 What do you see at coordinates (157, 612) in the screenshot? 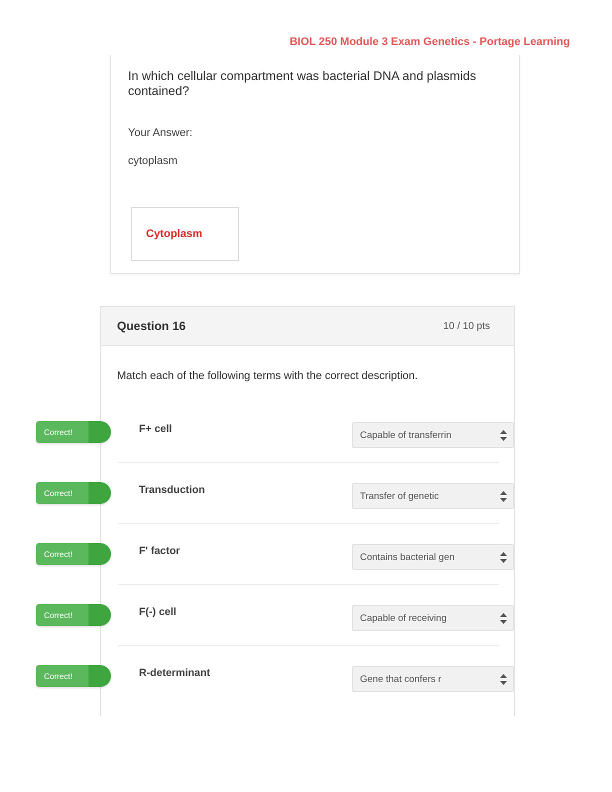
I see `match-term: F(-) cell` at bounding box center [157, 612].